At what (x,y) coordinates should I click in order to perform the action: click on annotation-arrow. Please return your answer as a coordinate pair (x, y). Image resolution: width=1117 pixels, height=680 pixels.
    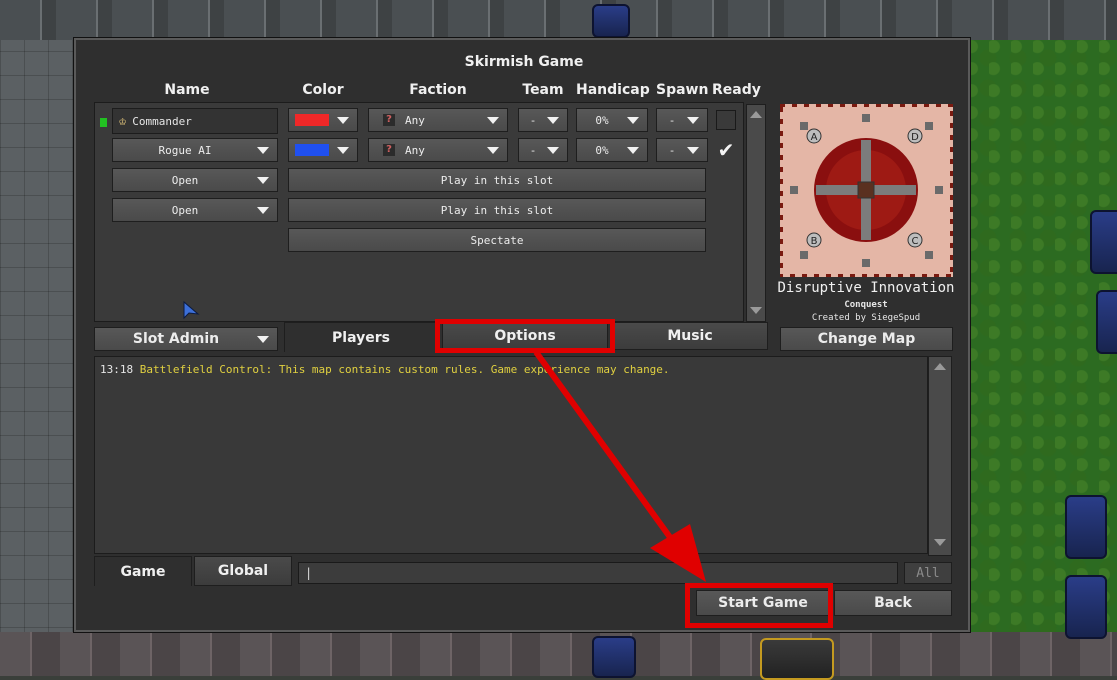
    Looking at the image, I should click on (619, 466).